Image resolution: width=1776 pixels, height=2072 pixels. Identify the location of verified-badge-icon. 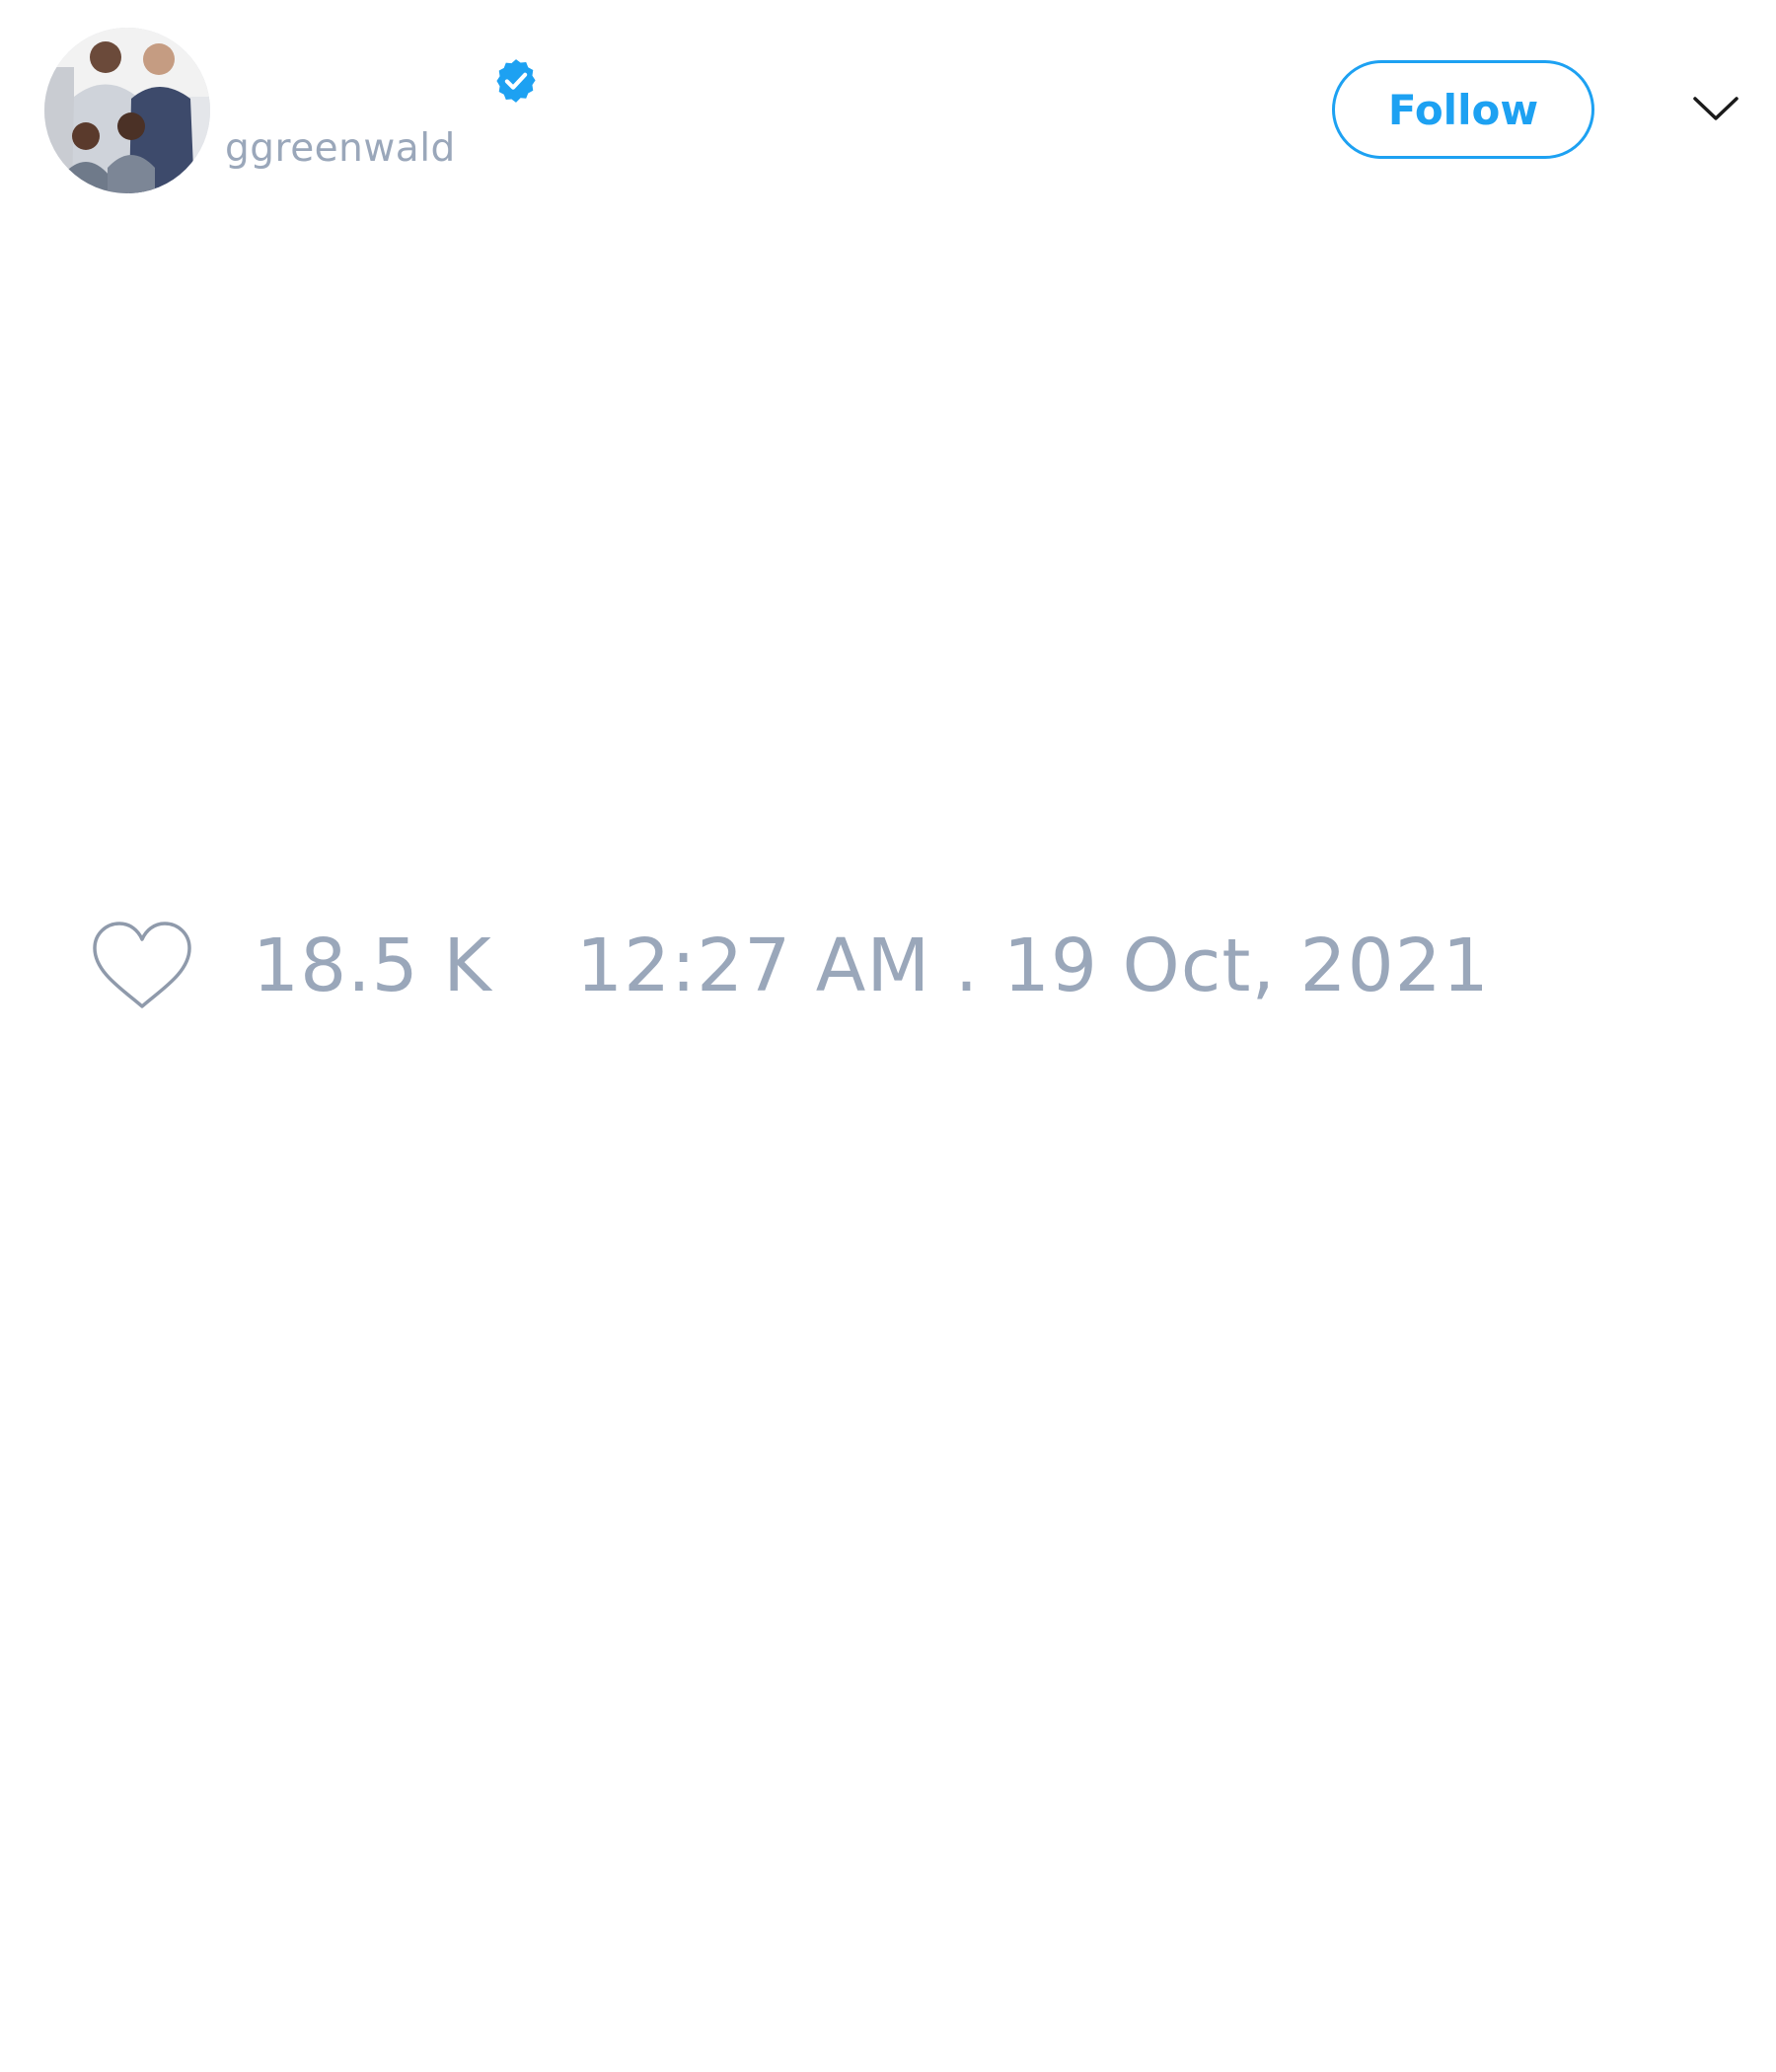
(516, 81).